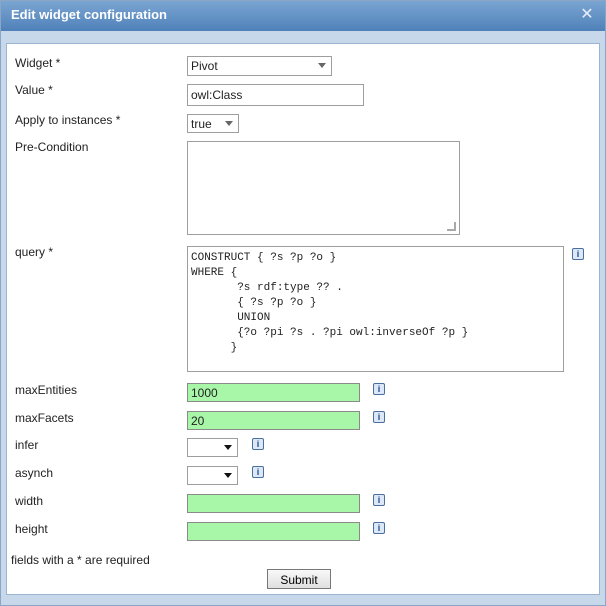 The width and height of the screenshot is (606, 606). What do you see at coordinates (212, 447) in the screenshot?
I see `infer-select` at bounding box center [212, 447].